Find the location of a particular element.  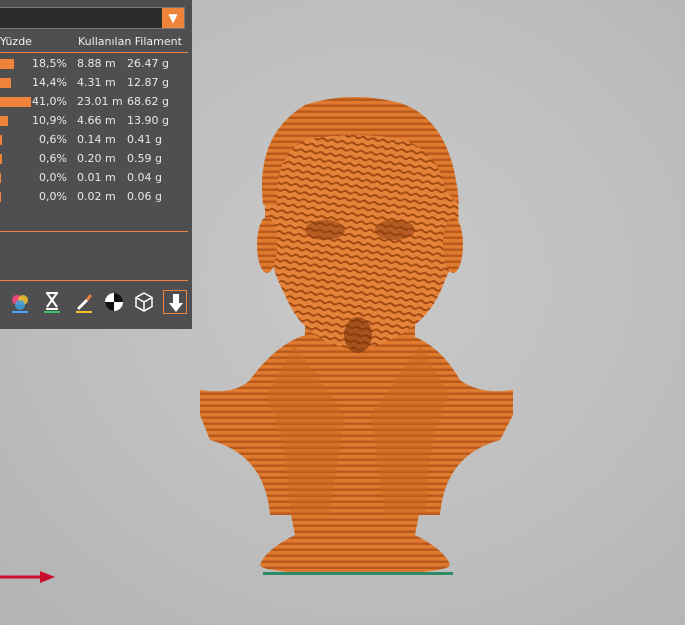

chevron-down-icon: ▼ is located at coordinates (173, 18).